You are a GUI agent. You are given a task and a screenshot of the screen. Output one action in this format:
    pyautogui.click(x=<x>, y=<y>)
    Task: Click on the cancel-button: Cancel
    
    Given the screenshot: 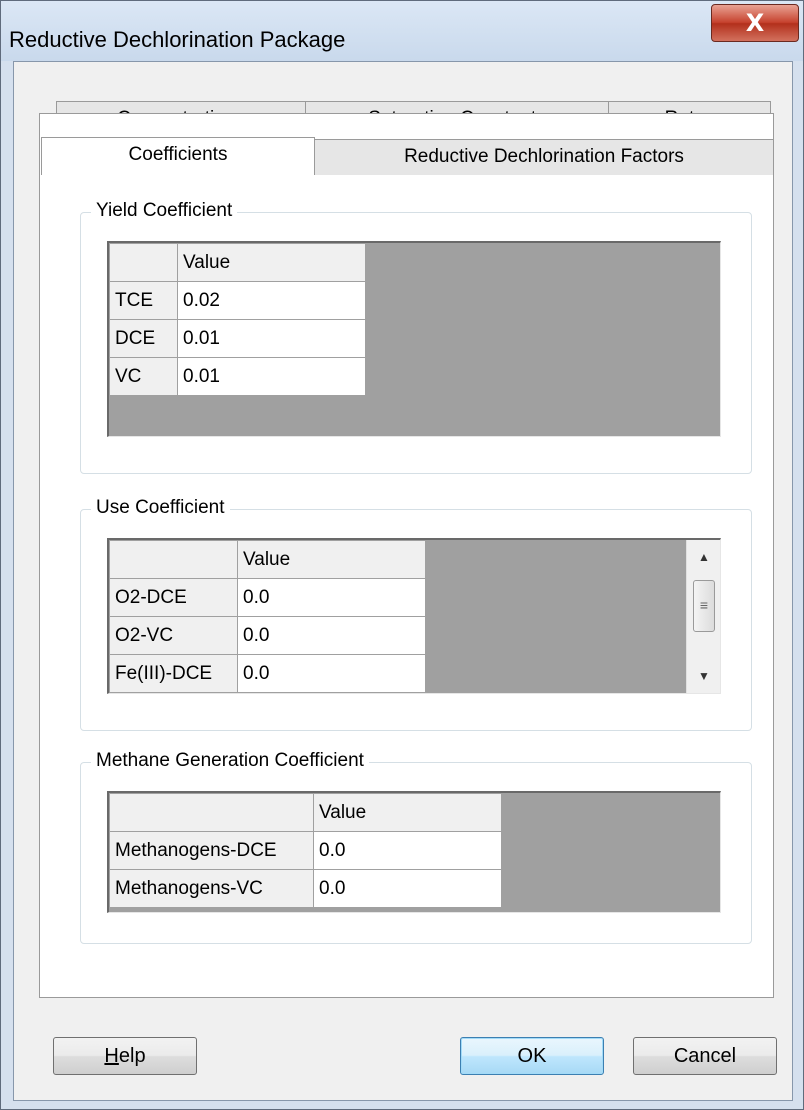 What is the action you would take?
    pyautogui.click(x=705, y=1056)
    